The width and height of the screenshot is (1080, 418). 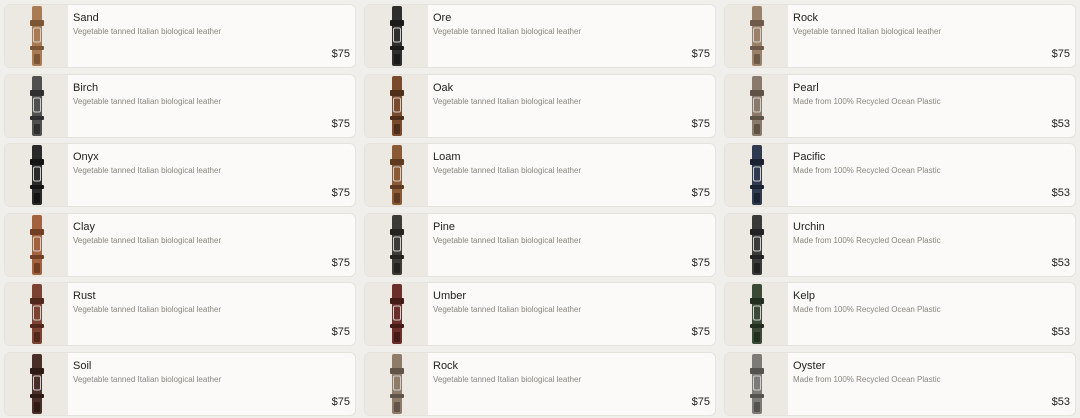 What do you see at coordinates (809, 226) in the screenshot?
I see `product-name: Urchin` at bounding box center [809, 226].